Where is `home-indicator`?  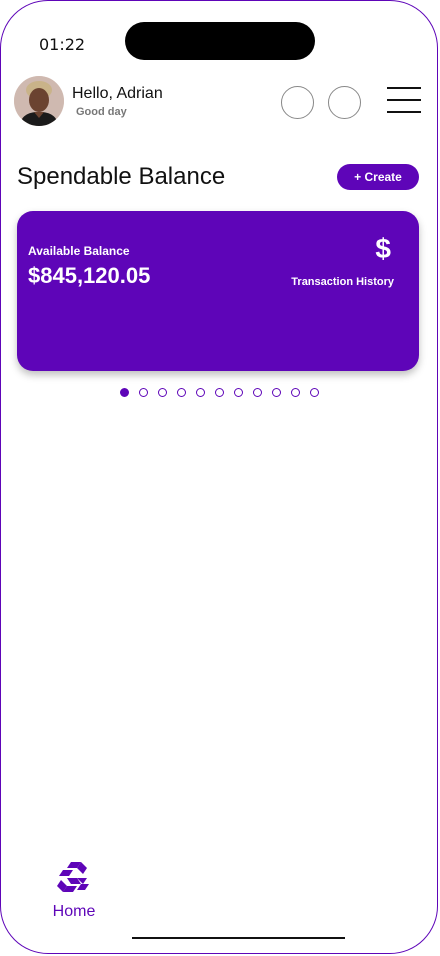
home-indicator is located at coordinates (238, 938).